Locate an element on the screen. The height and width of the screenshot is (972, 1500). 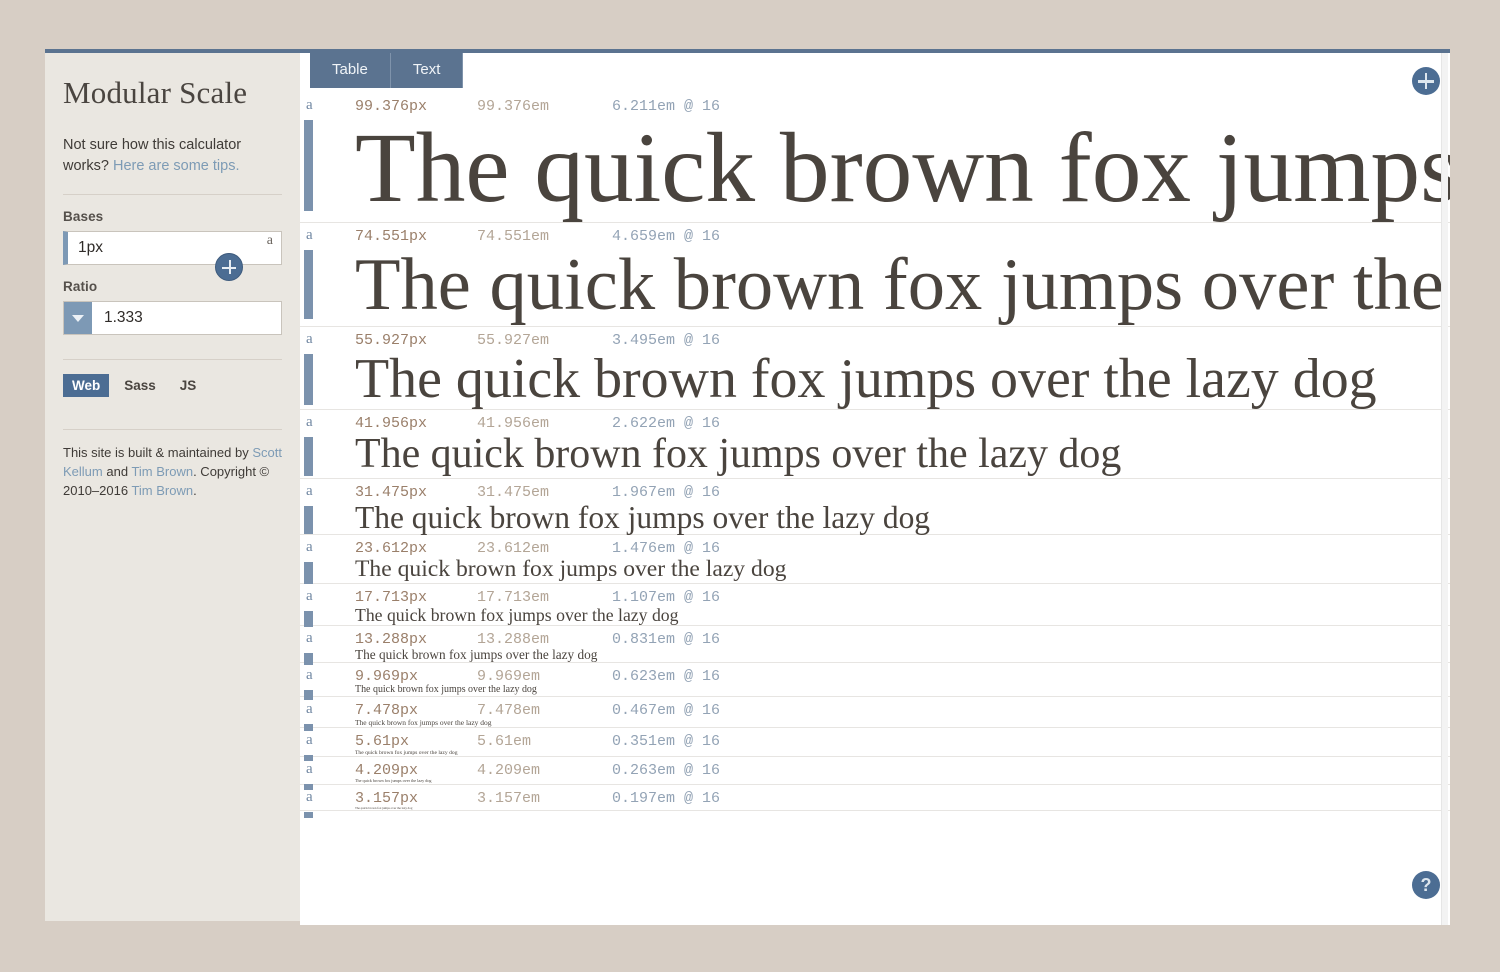
view-tab-group: Table Text is located at coordinates (387, 70).